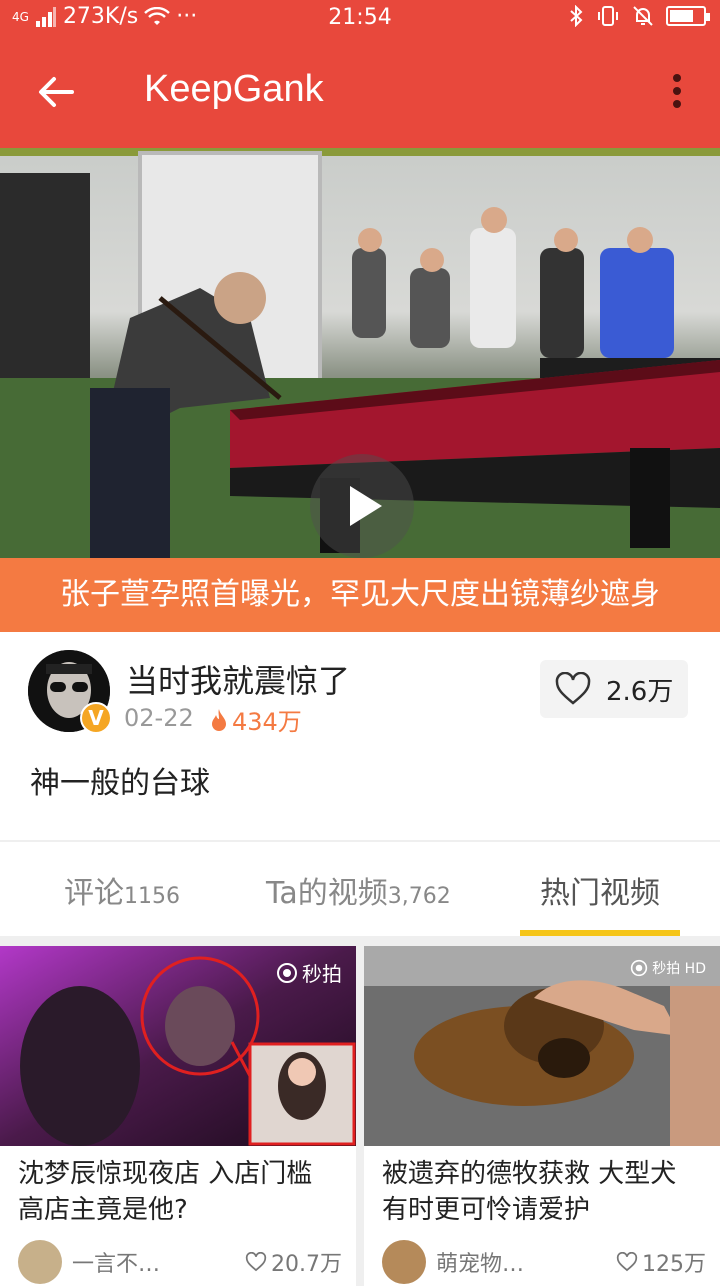 The height and width of the screenshot is (1286, 720). What do you see at coordinates (419, 896) in the screenshot?
I see `tab-author-videos-count: 3,762` at bounding box center [419, 896].